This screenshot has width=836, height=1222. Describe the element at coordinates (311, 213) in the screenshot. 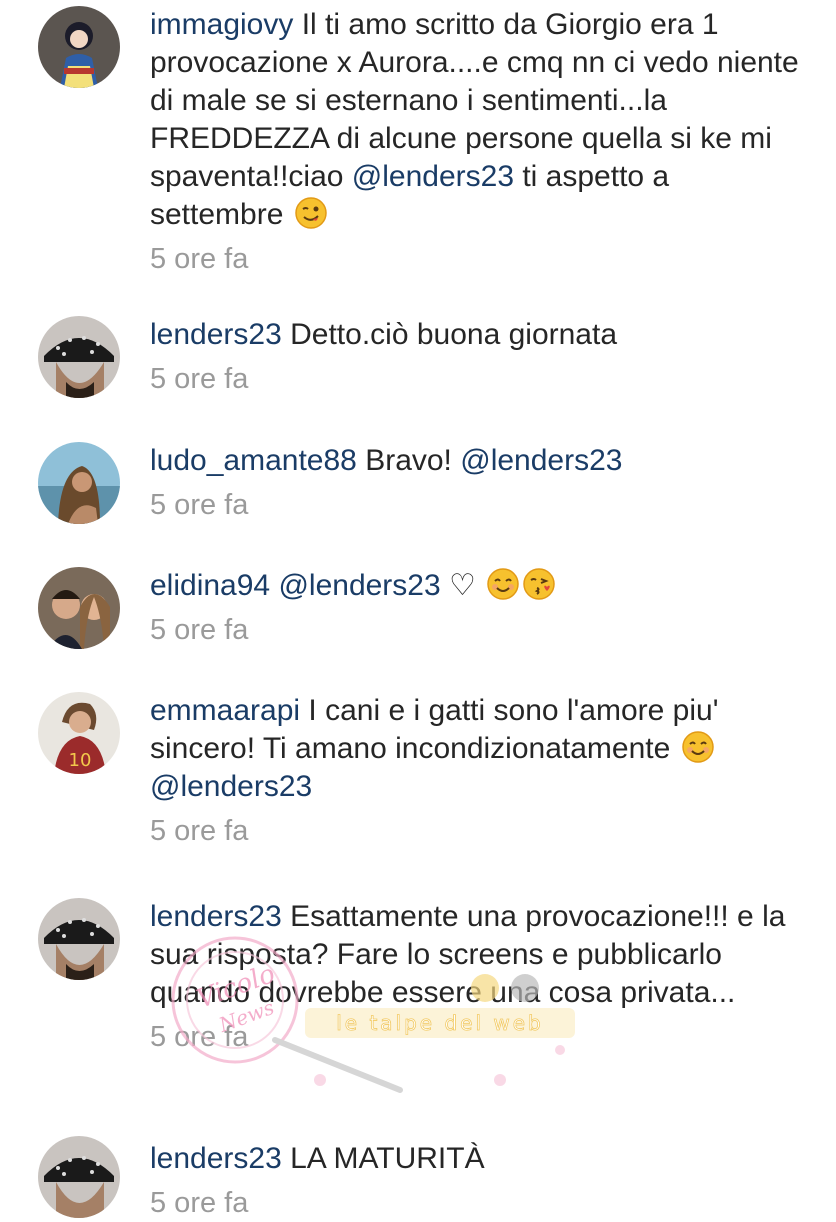

I see `winking-face-emoji-icon` at that location.